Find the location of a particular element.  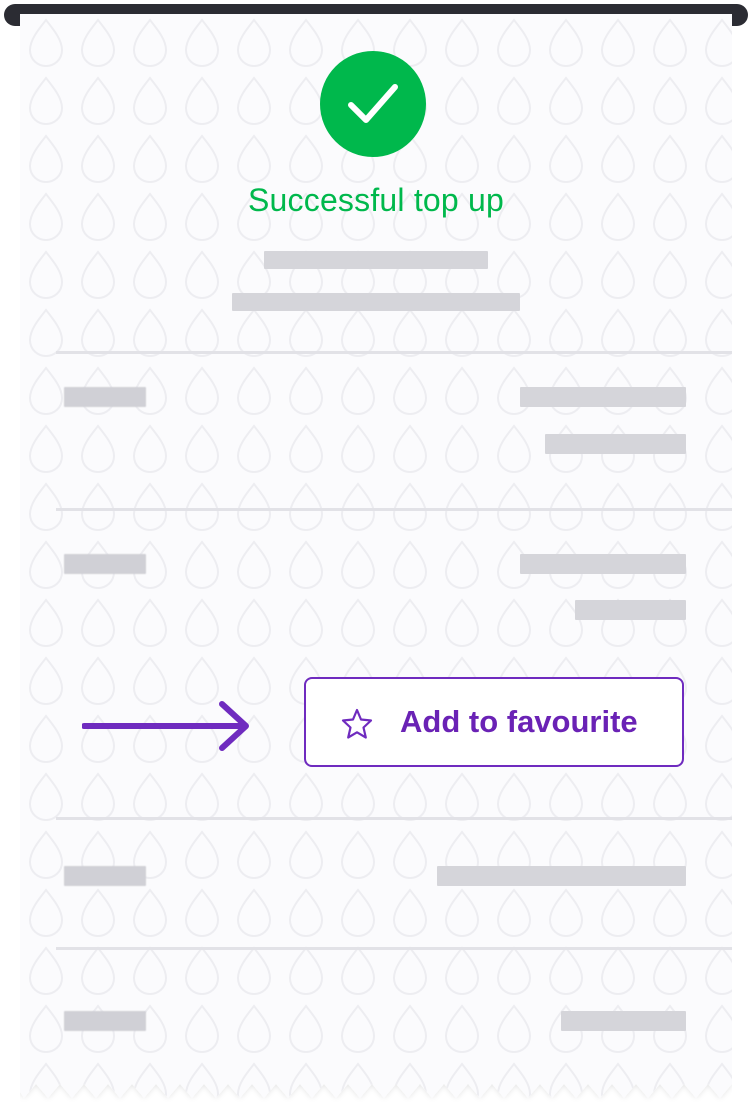

star-icon is located at coordinates (357, 723).